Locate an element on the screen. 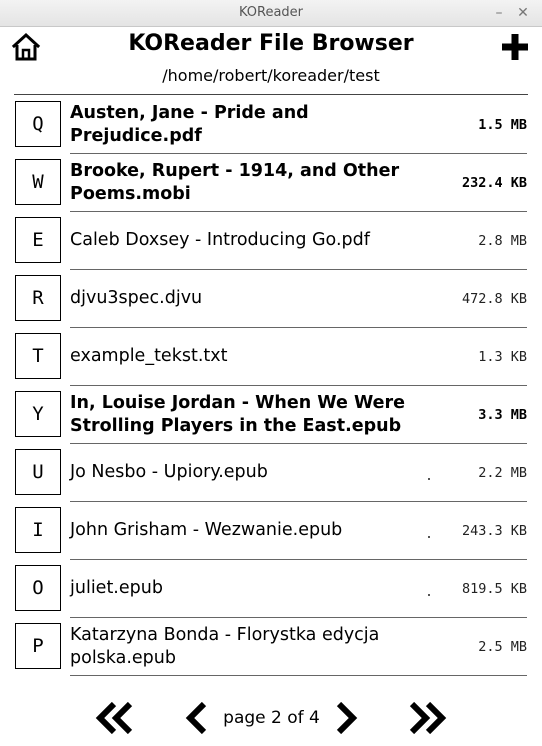  page-indicator: page 2 of 4 is located at coordinates (271, 718).